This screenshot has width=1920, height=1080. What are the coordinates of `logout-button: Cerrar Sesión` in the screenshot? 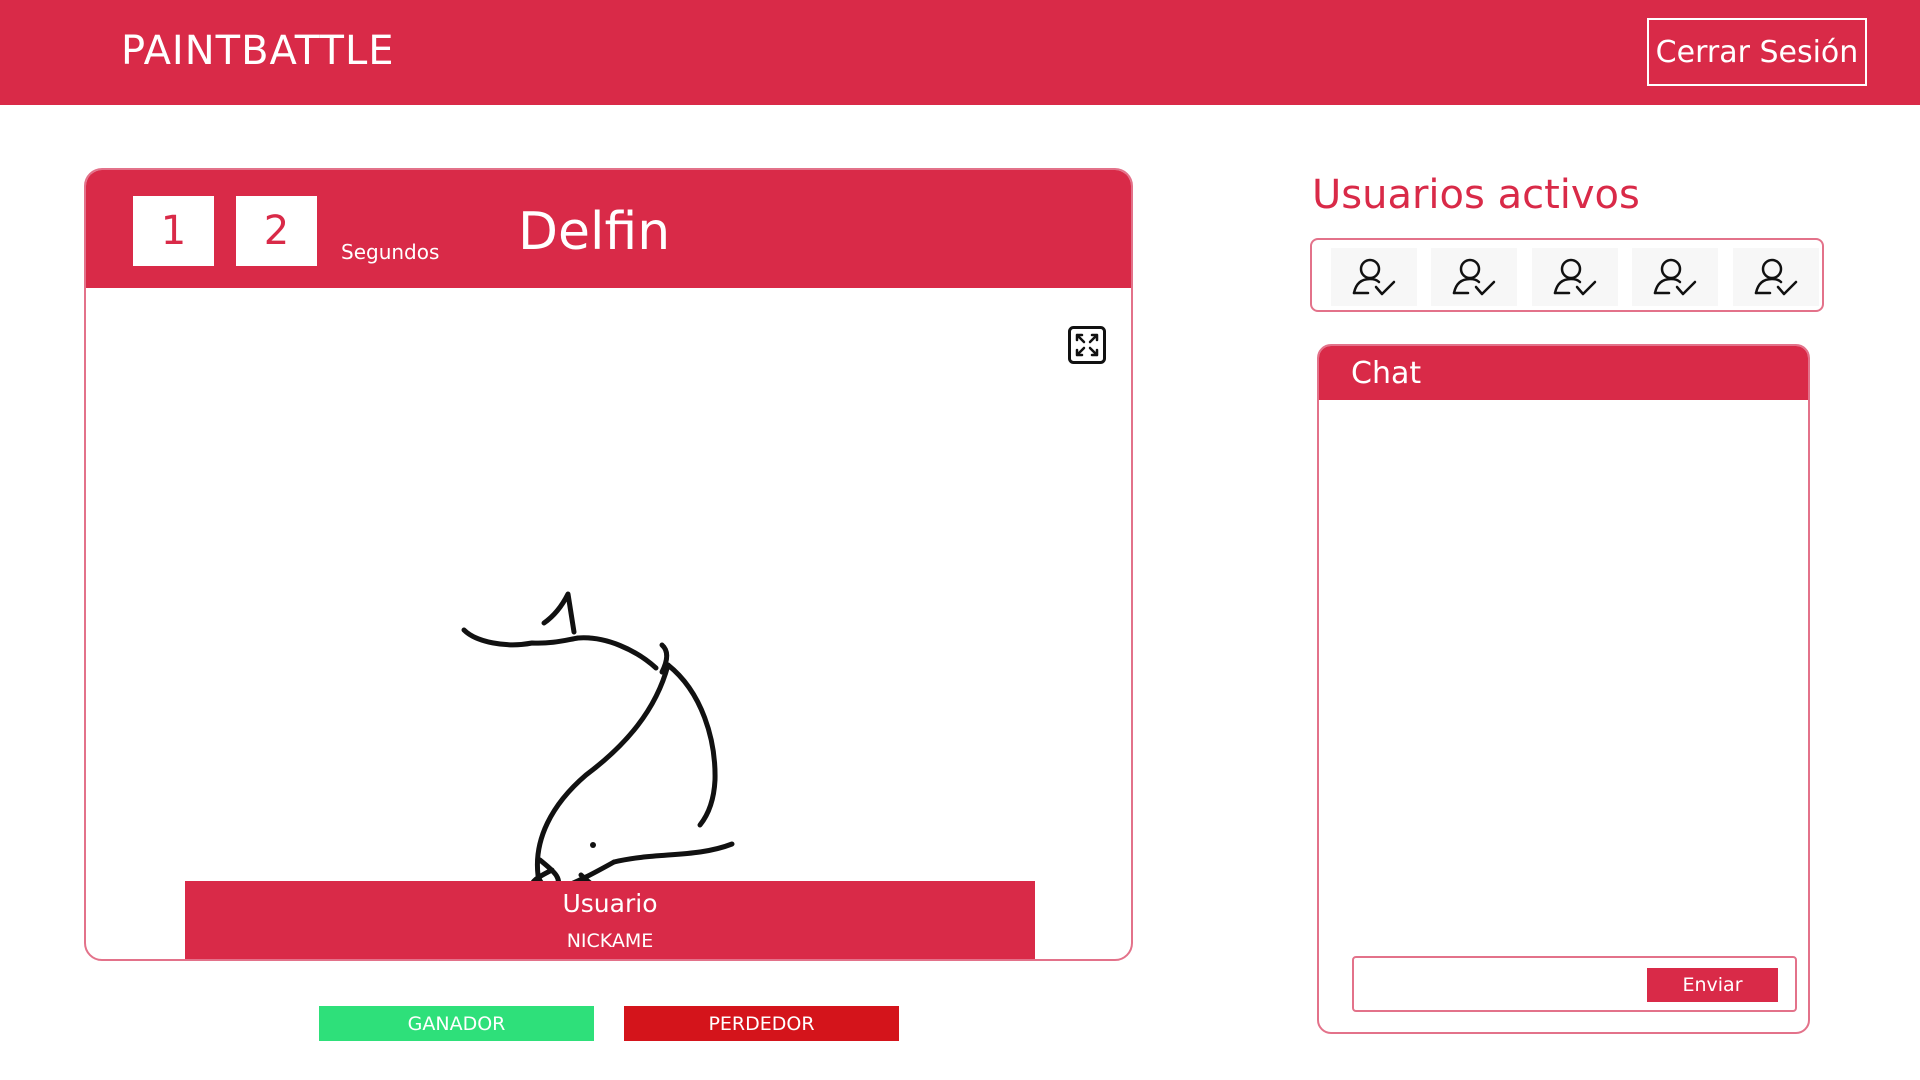 It's located at (1757, 52).